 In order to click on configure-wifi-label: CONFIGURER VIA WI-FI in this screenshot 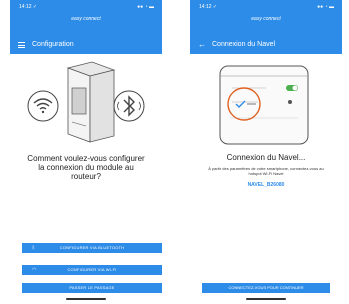, I will do `click(92, 269)`.